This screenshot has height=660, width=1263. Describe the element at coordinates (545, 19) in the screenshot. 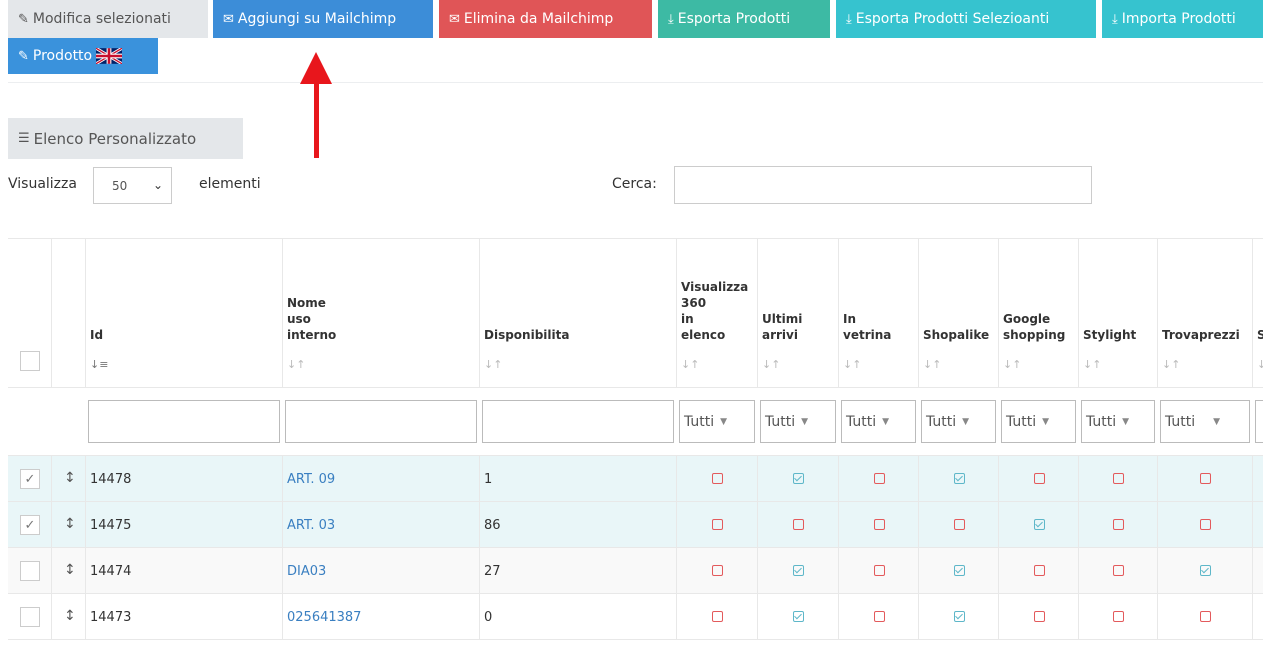

I see `delete-mailchimp-button: ✉ Elimina da Mailchimp` at that location.